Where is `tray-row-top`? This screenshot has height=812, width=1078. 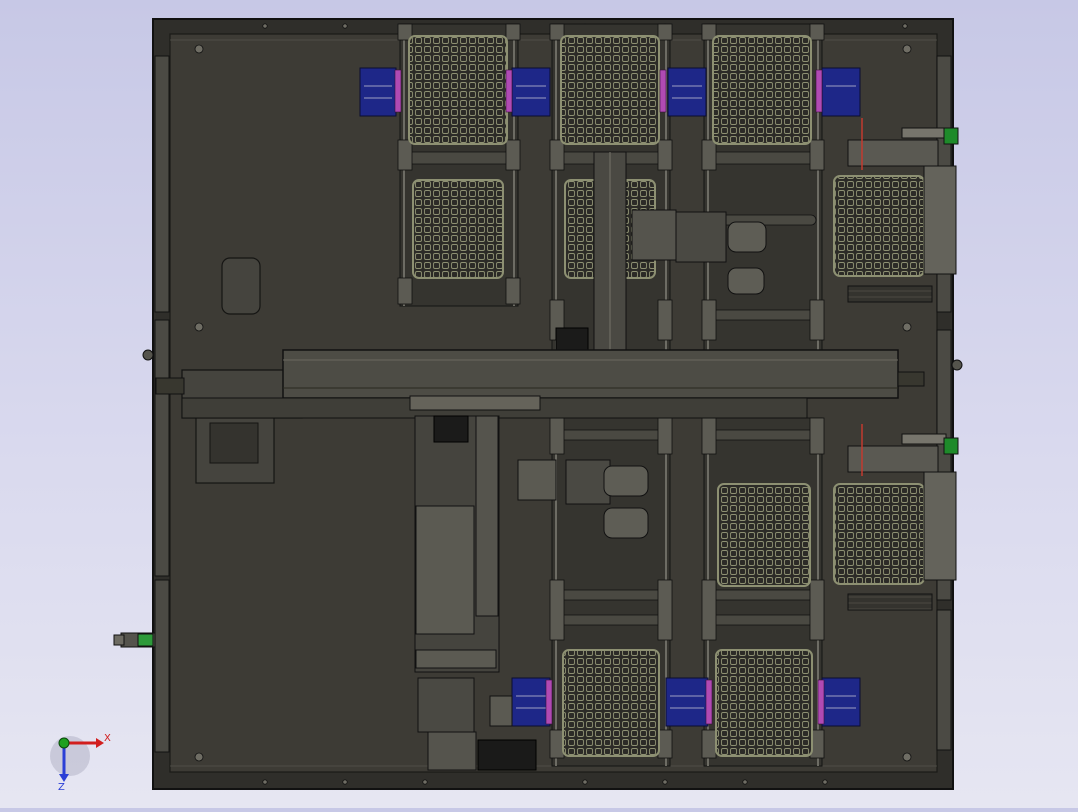 tray-row-top is located at coordinates (610, 90).